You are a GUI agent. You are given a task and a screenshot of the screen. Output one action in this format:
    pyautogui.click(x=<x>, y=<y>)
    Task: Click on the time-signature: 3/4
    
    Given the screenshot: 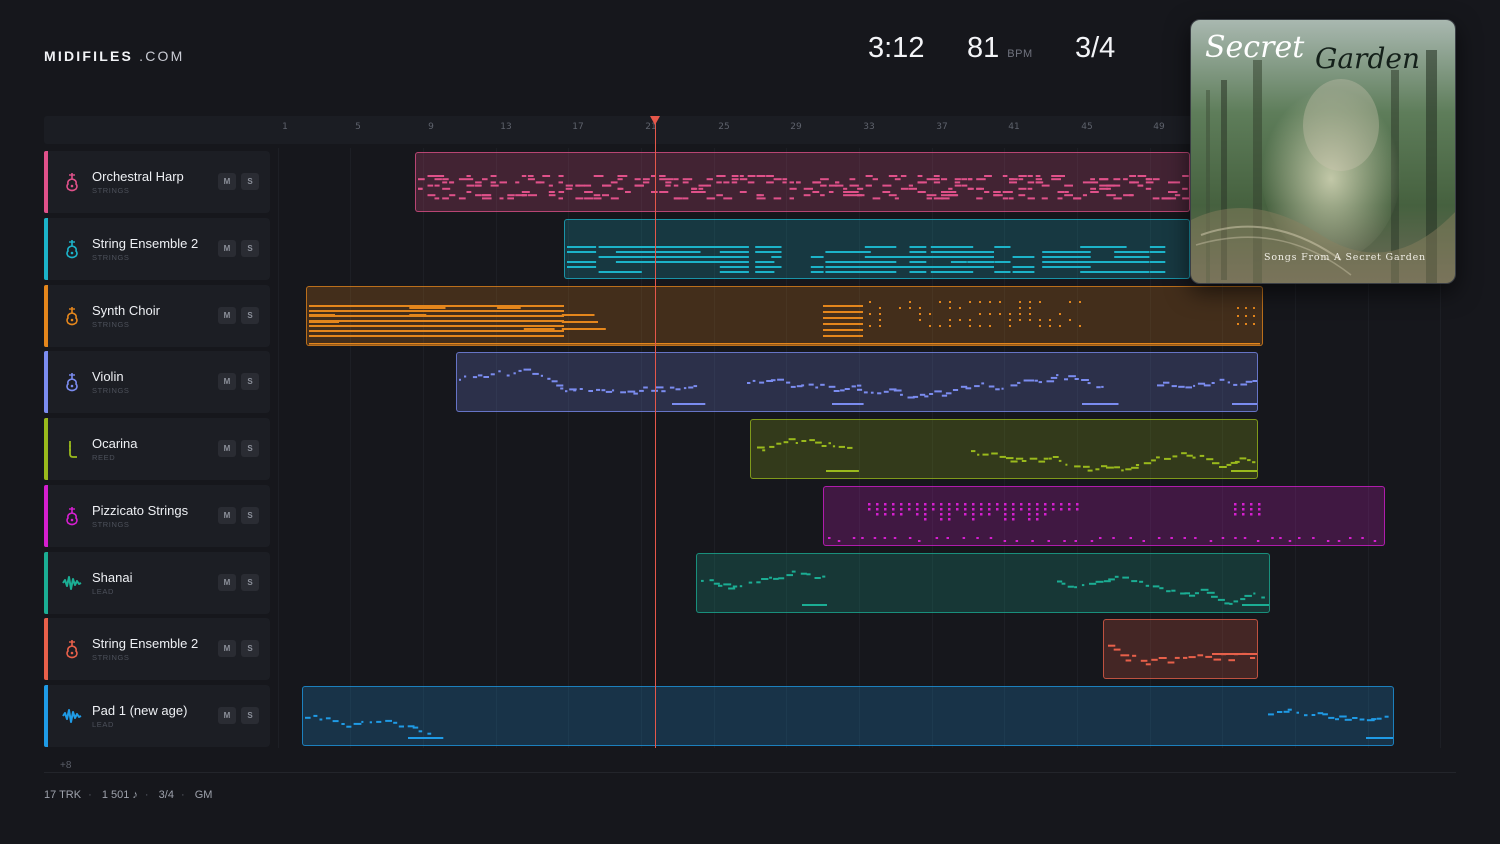 What is the action you would take?
    pyautogui.click(x=1095, y=48)
    